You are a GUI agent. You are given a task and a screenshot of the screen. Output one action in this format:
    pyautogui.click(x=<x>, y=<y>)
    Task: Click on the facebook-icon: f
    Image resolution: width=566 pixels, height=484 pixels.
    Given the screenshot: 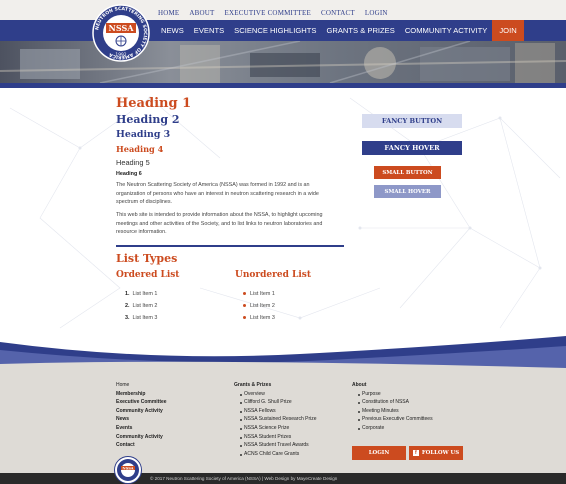 What is the action you would take?
    pyautogui.click(x=415, y=453)
    